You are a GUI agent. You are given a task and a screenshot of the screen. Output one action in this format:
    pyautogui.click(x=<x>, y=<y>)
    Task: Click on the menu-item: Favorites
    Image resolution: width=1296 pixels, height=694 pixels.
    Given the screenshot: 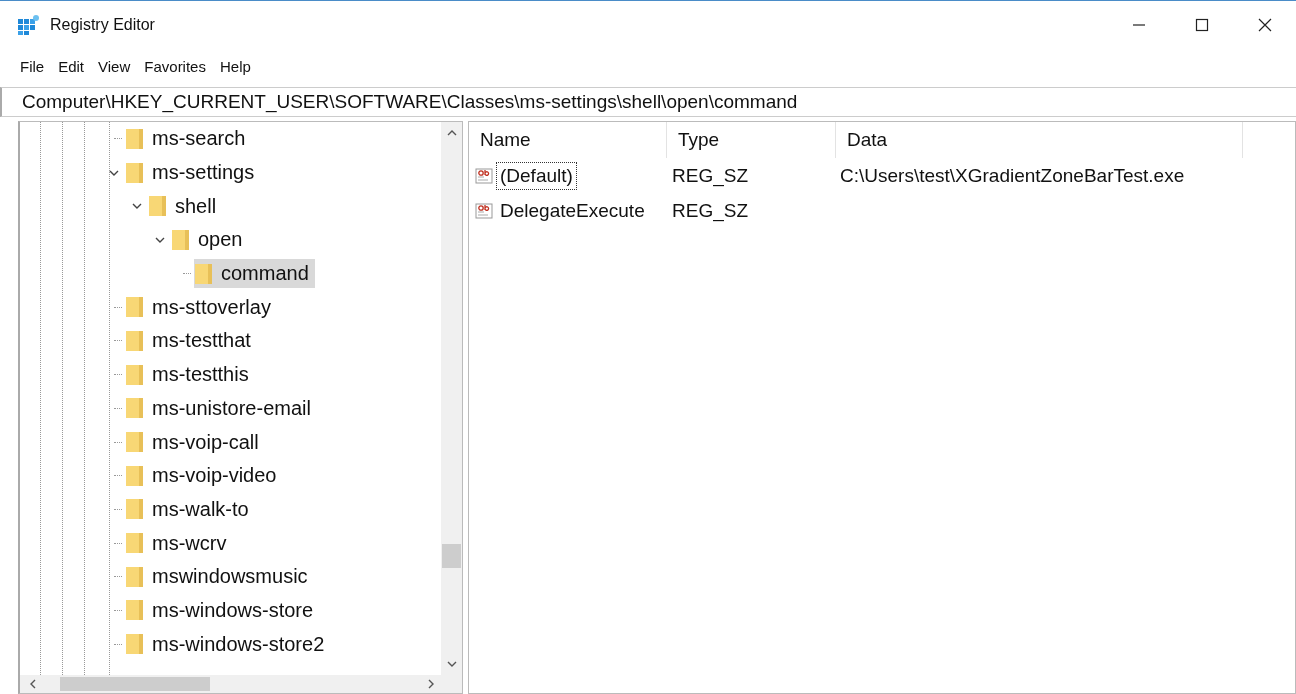 What is the action you would take?
    pyautogui.click(x=175, y=66)
    